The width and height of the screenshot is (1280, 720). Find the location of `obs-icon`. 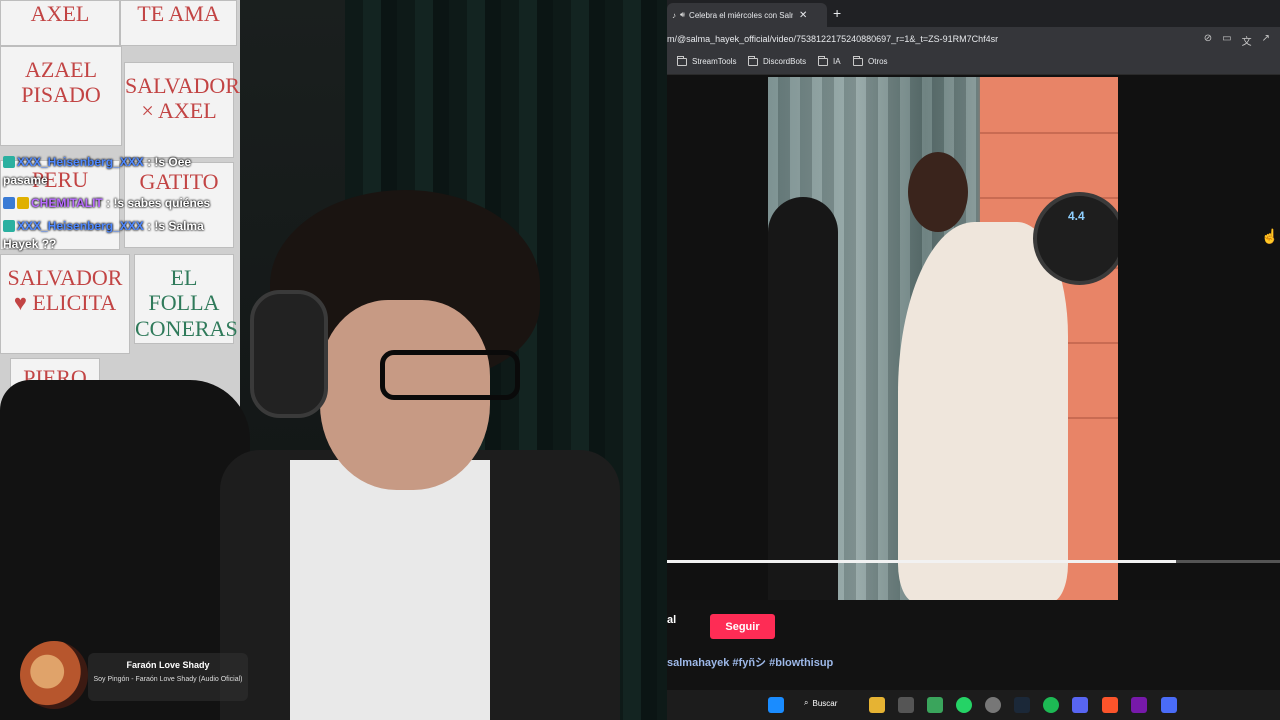

obs-icon is located at coordinates (993, 705).